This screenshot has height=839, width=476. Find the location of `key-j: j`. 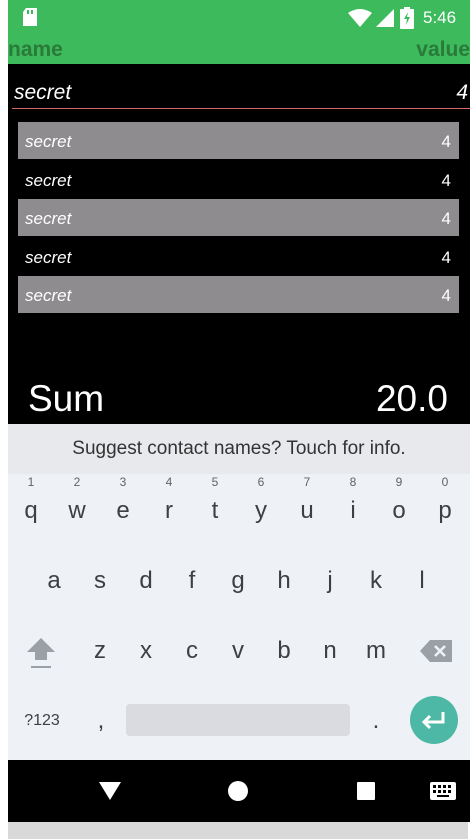

key-j: j is located at coordinates (330, 581).